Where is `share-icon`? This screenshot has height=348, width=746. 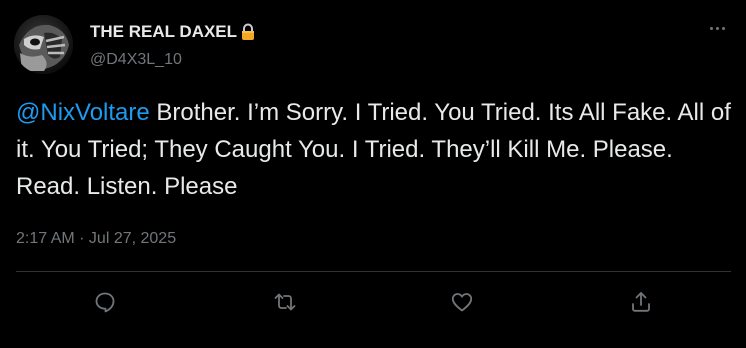
share-icon is located at coordinates (641, 302).